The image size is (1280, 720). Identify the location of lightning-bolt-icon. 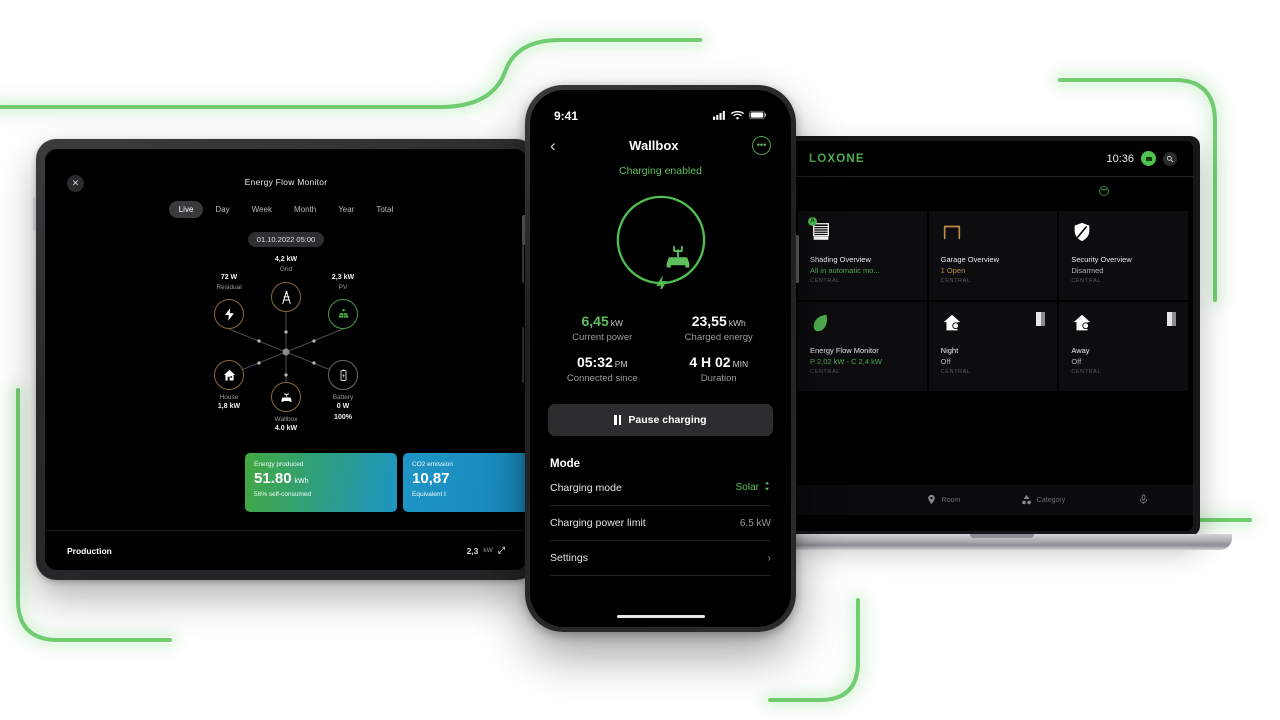
(229, 314).